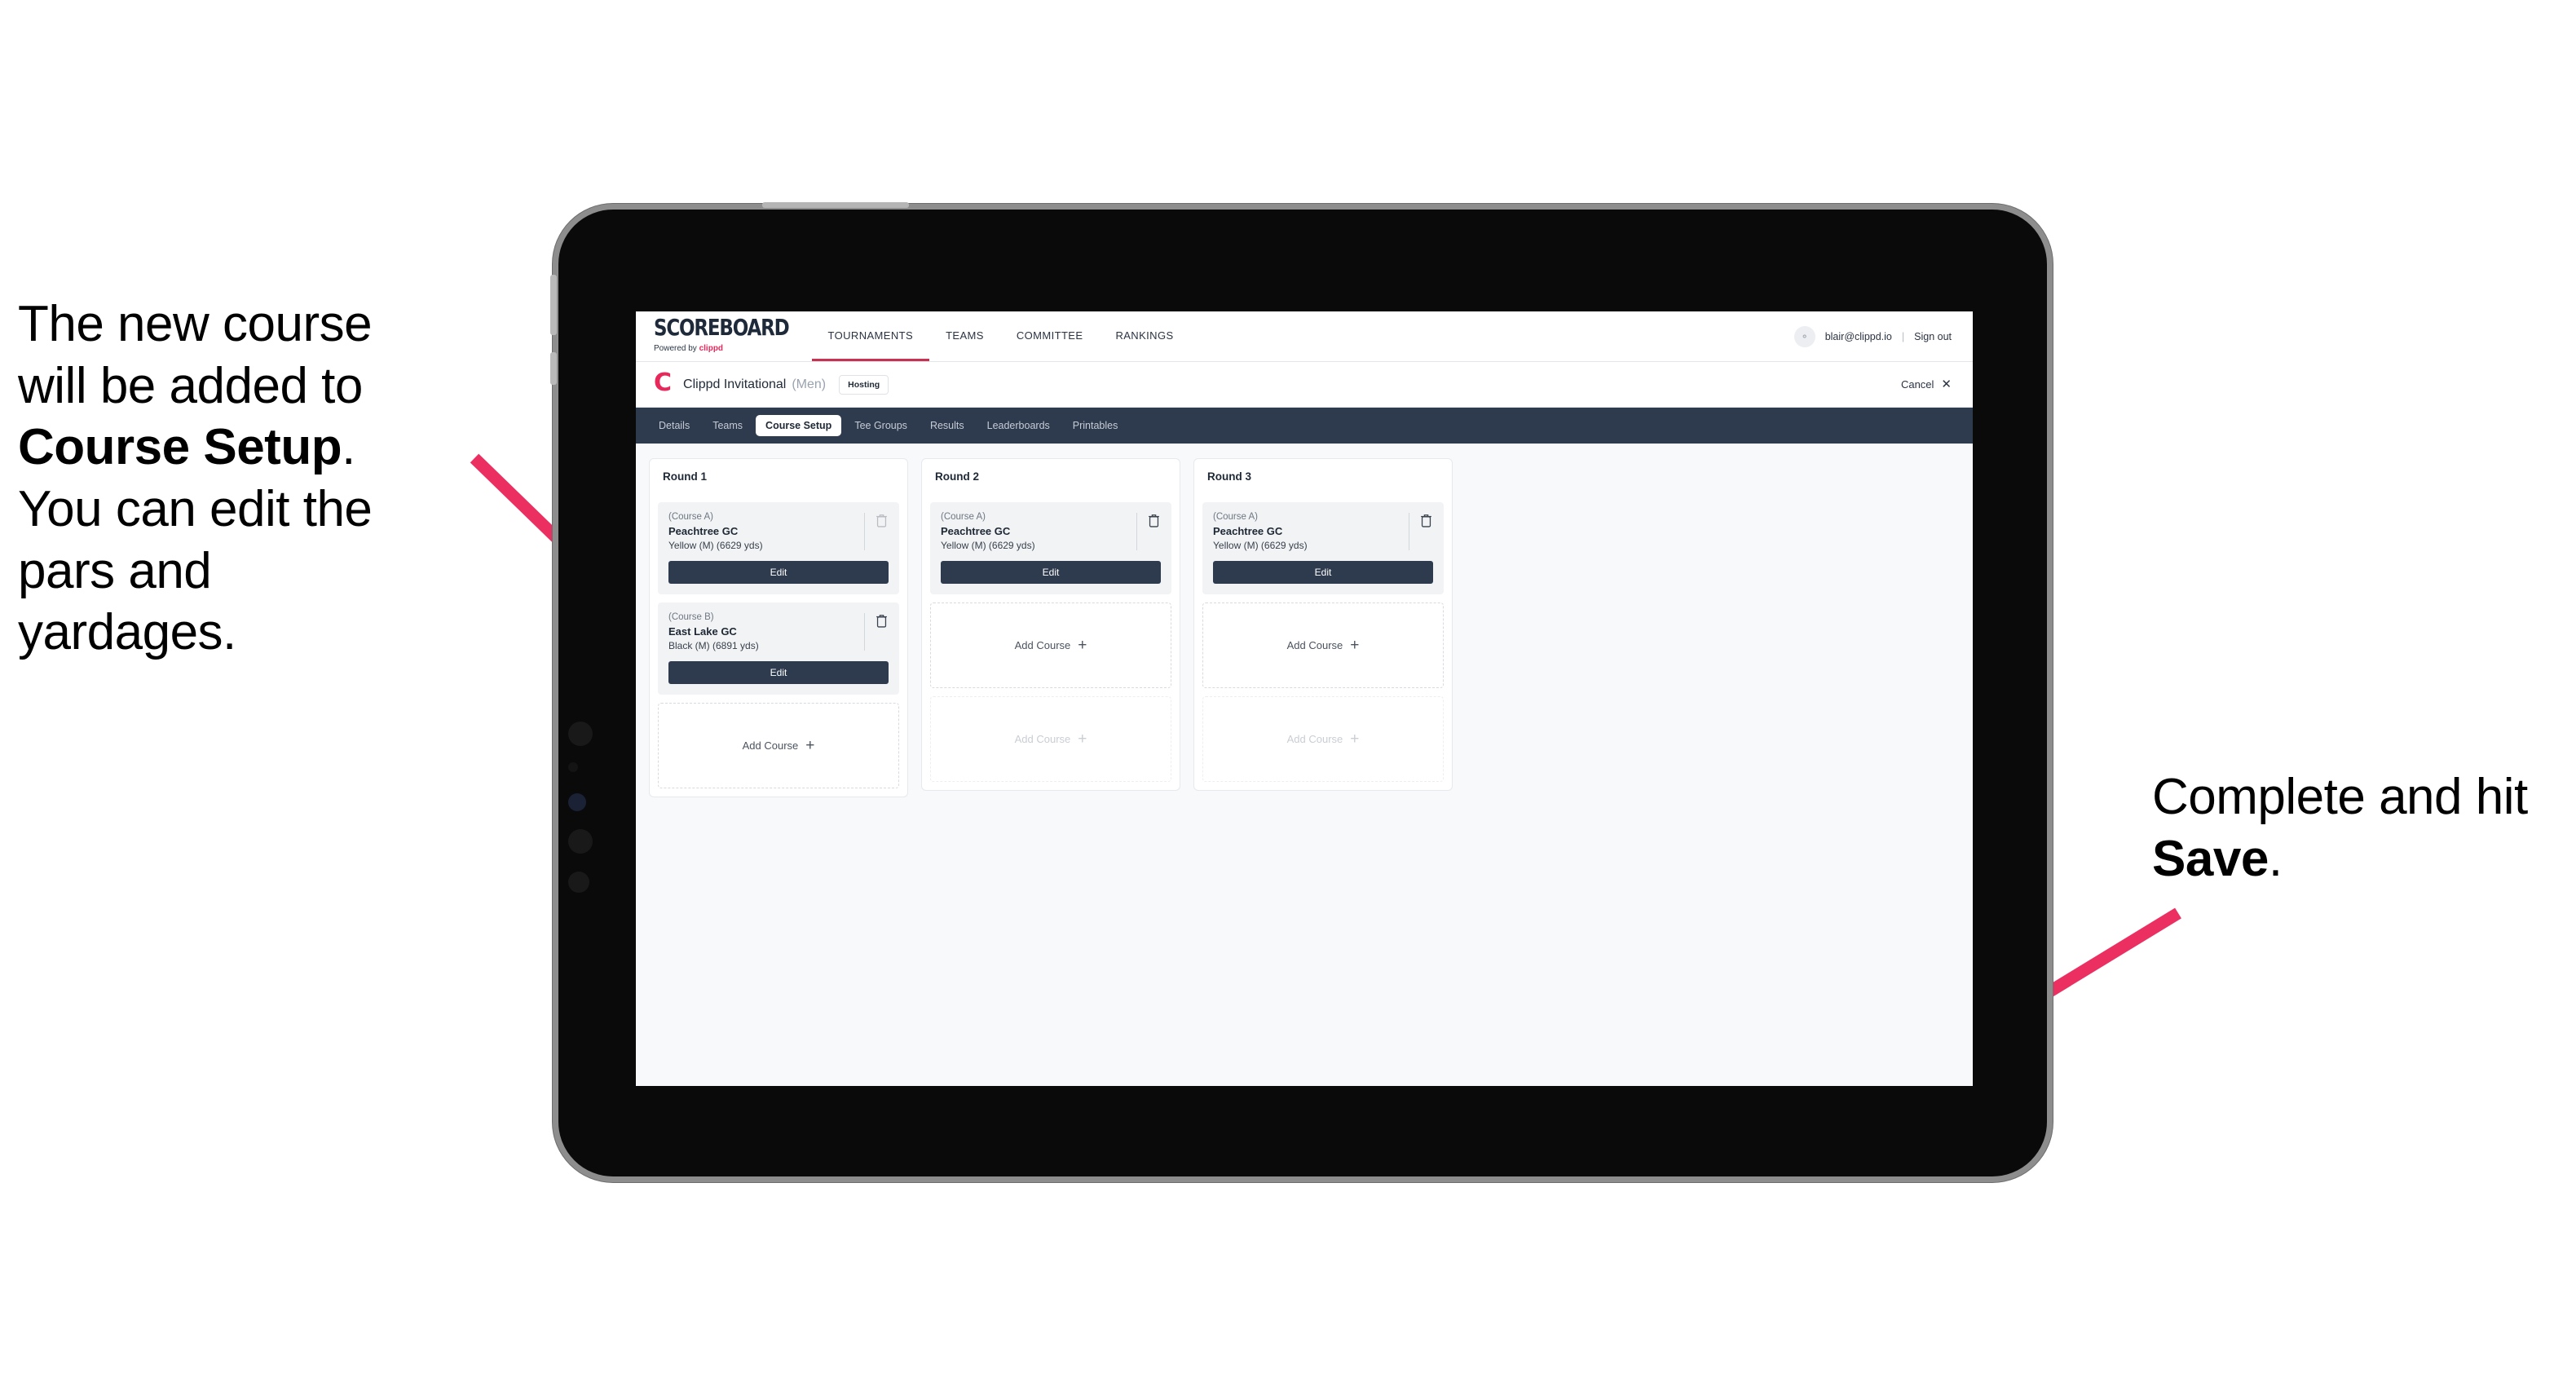 The width and height of the screenshot is (2576, 1386). What do you see at coordinates (580, 734) in the screenshot?
I see `camera-lens-icon` at bounding box center [580, 734].